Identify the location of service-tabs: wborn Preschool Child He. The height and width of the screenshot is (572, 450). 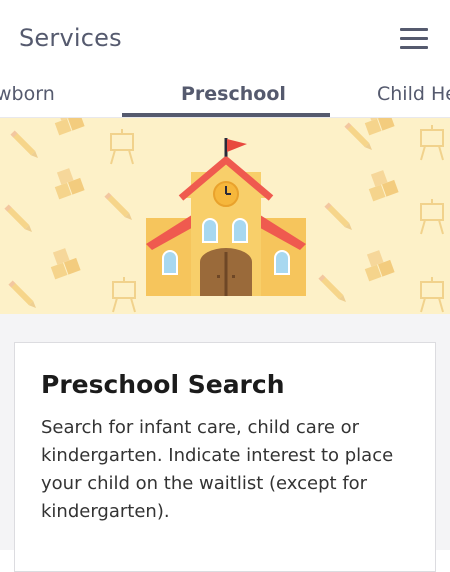
(225, 97).